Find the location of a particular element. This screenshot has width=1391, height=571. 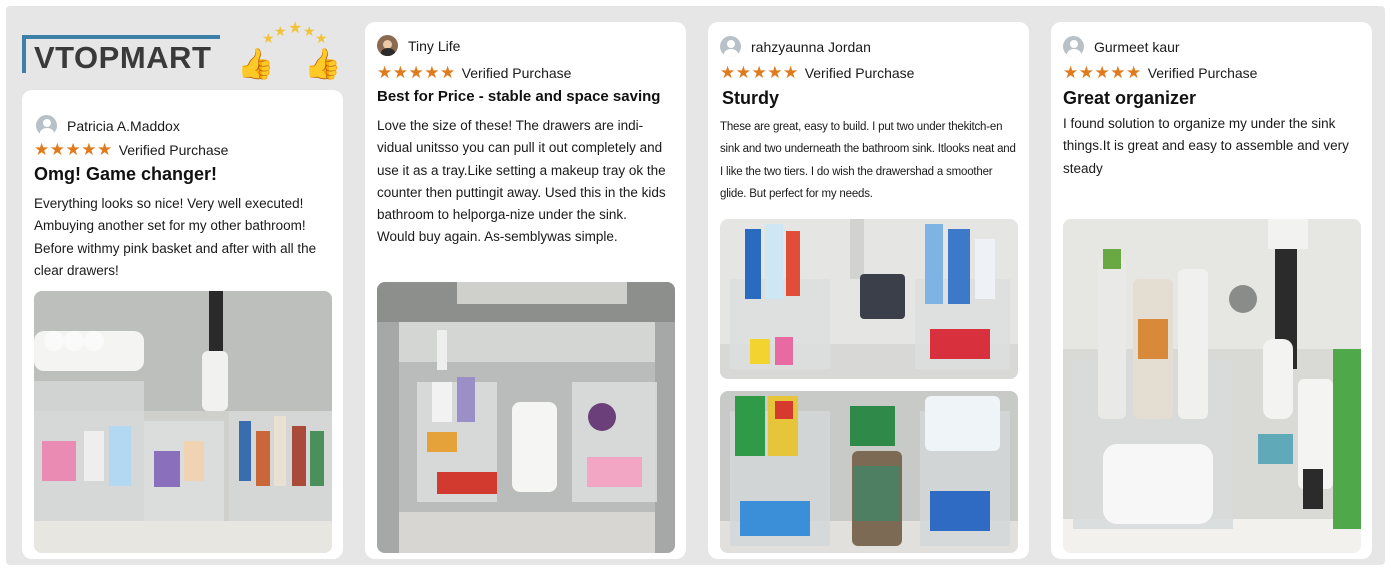

review-title: Great organizer is located at coordinates (1130, 98).